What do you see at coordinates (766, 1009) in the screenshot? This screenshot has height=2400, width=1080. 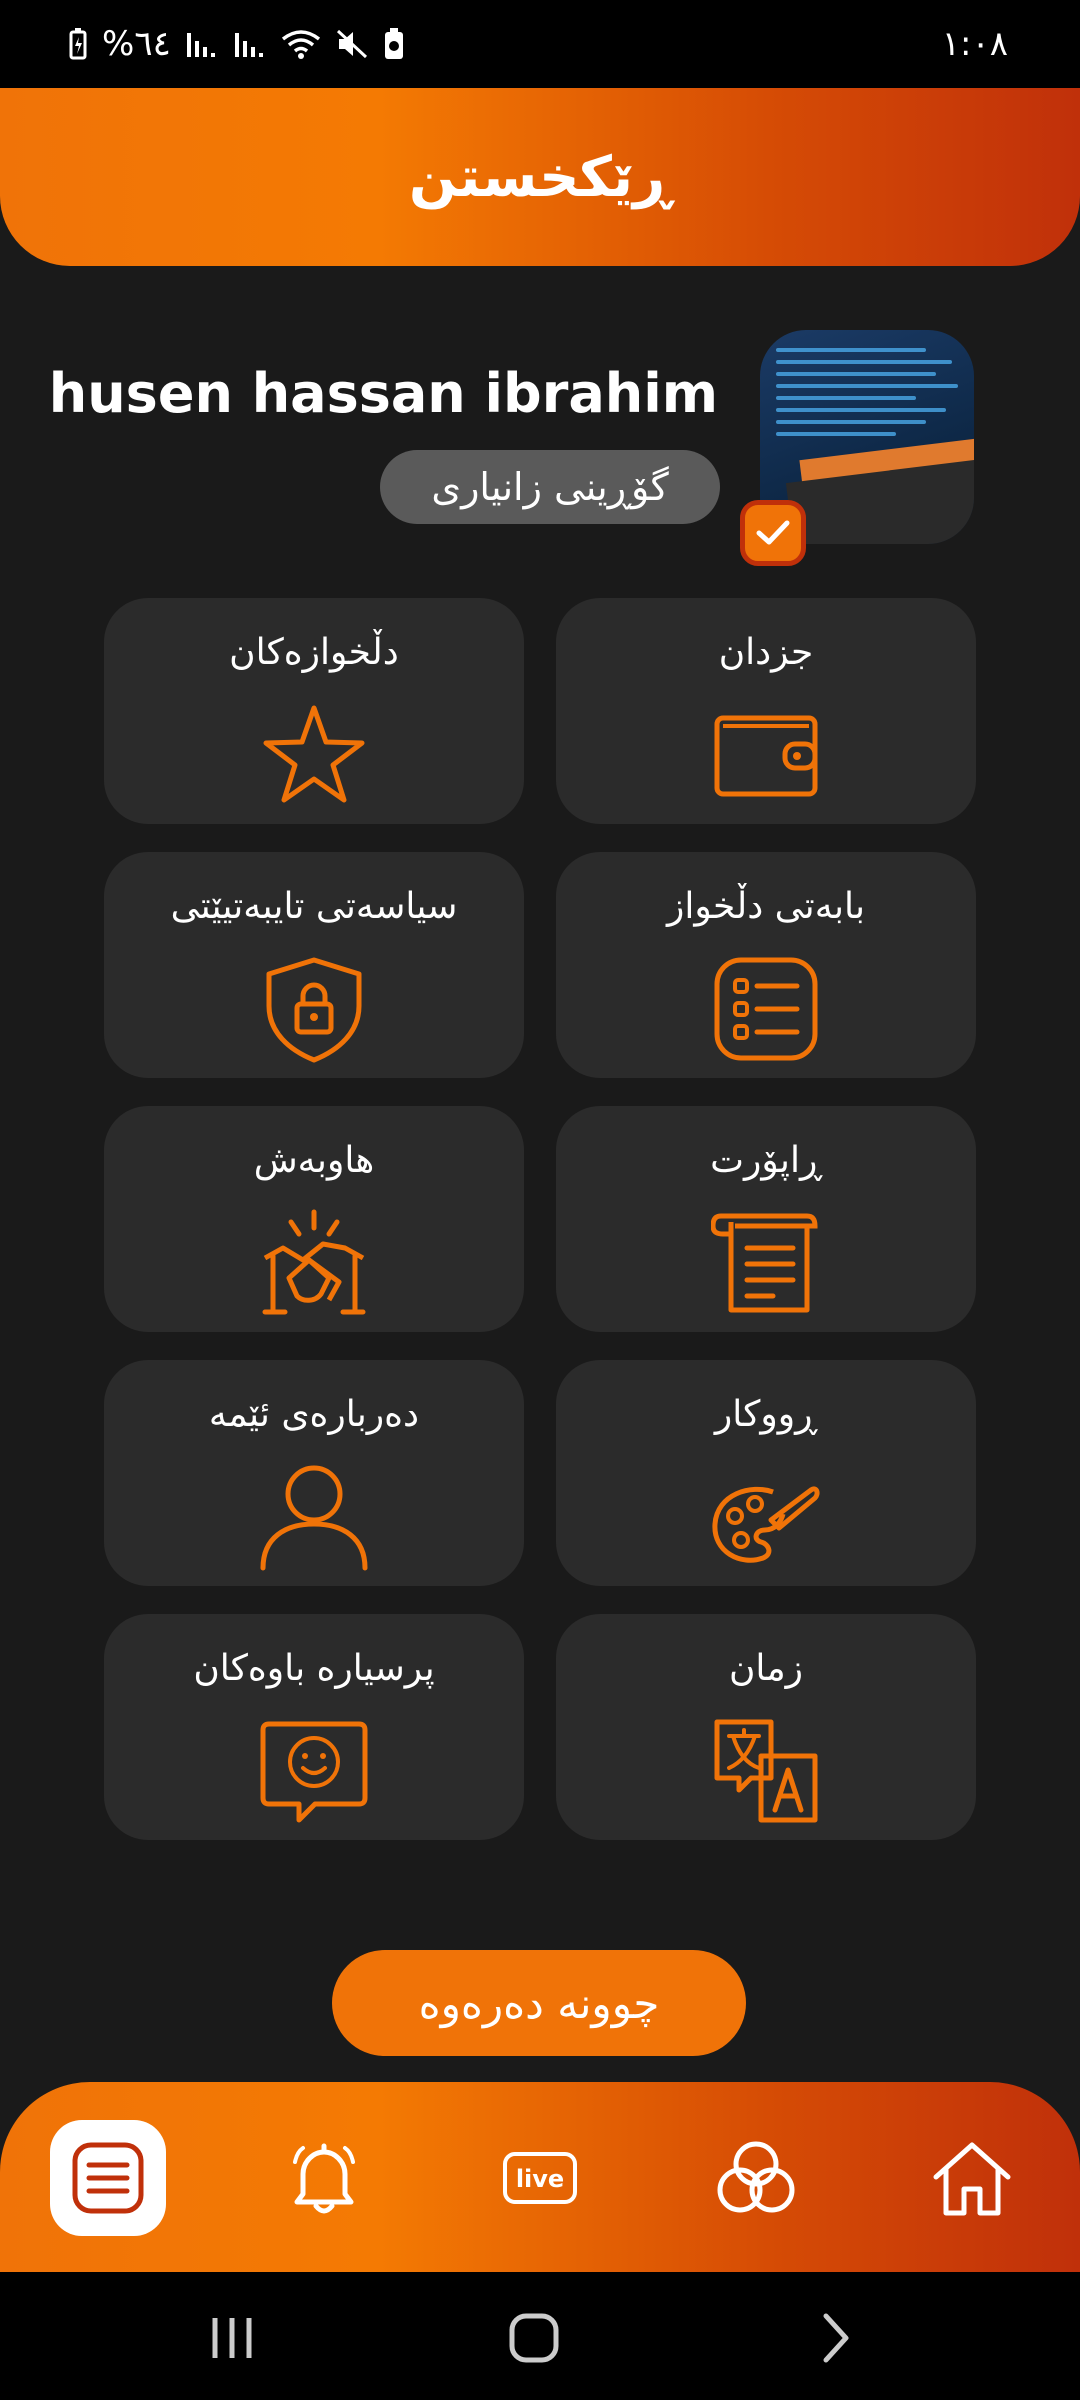 I see `list-icon` at bounding box center [766, 1009].